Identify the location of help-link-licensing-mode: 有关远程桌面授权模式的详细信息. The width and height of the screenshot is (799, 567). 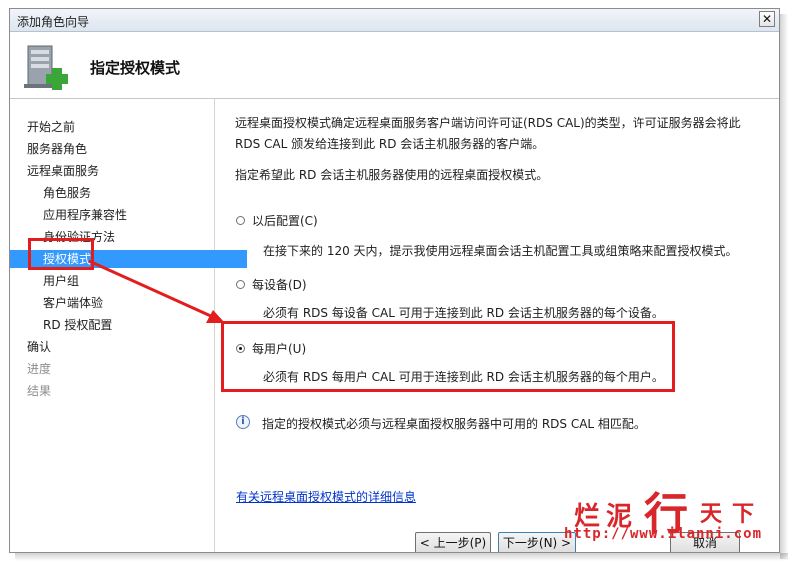
(326, 496).